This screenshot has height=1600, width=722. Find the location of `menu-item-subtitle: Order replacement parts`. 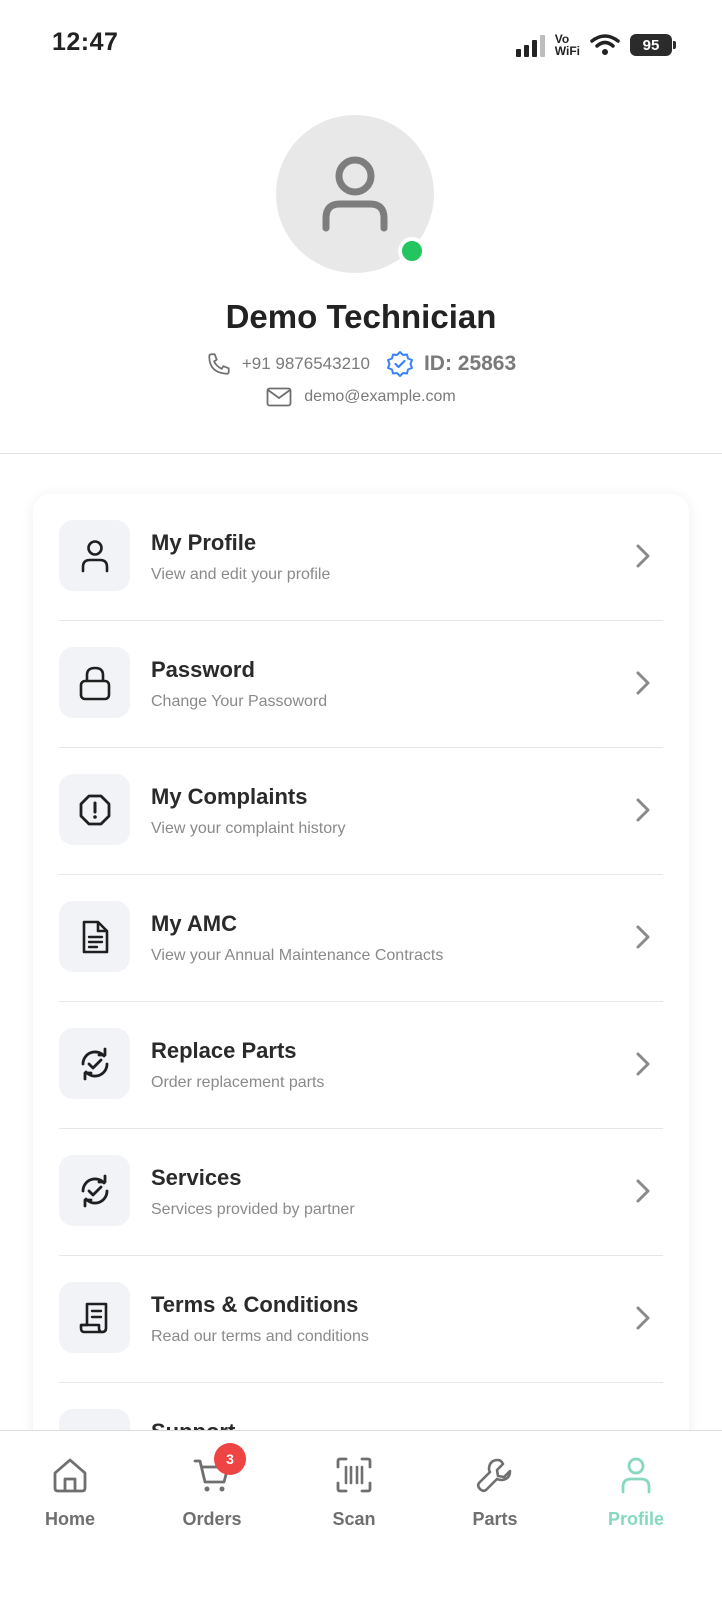

menu-item-subtitle: Order replacement parts is located at coordinates (238, 1082).